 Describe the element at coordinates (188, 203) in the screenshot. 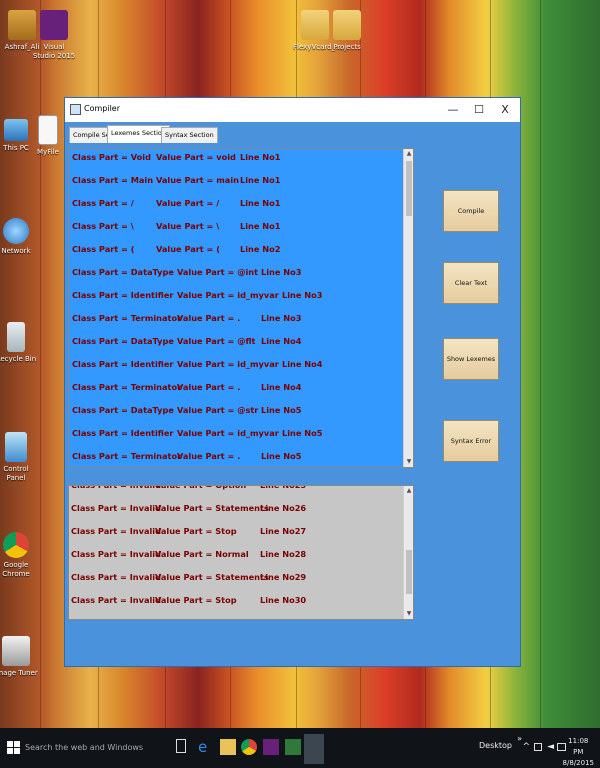

I see `value-part-cell: Value Part = /` at that location.